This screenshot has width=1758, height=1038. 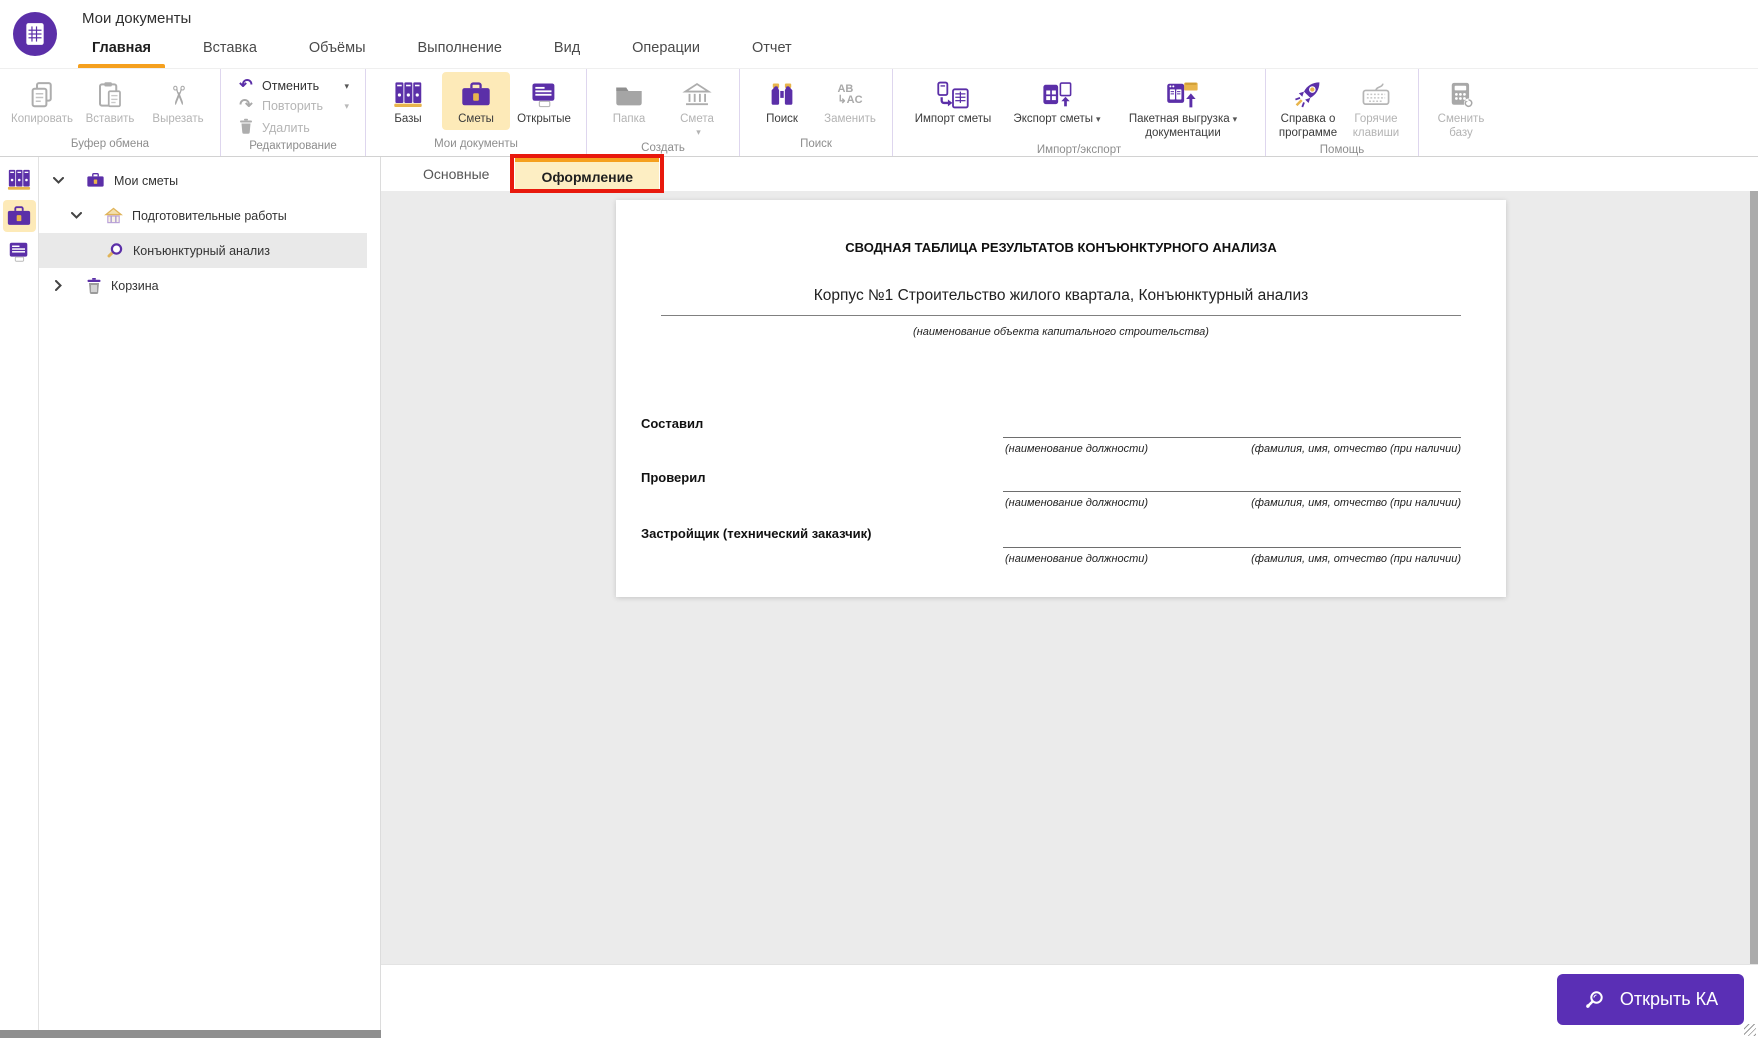 What do you see at coordinates (1098, 119) in the screenshot?
I see `export-caret-icon: ▾` at bounding box center [1098, 119].